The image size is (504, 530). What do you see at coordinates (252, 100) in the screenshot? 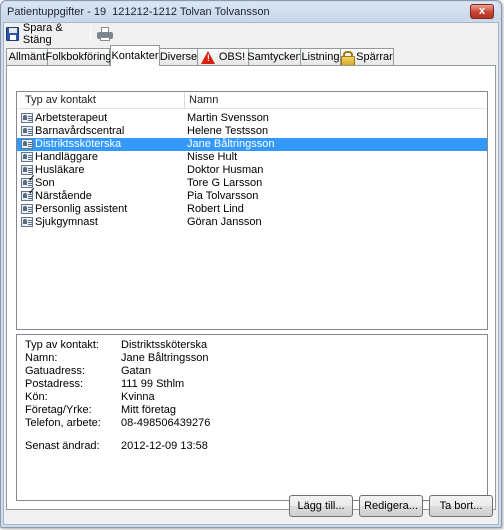
I see `list-header: Typ av kontakt Namn` at bounding box center [252, 100].